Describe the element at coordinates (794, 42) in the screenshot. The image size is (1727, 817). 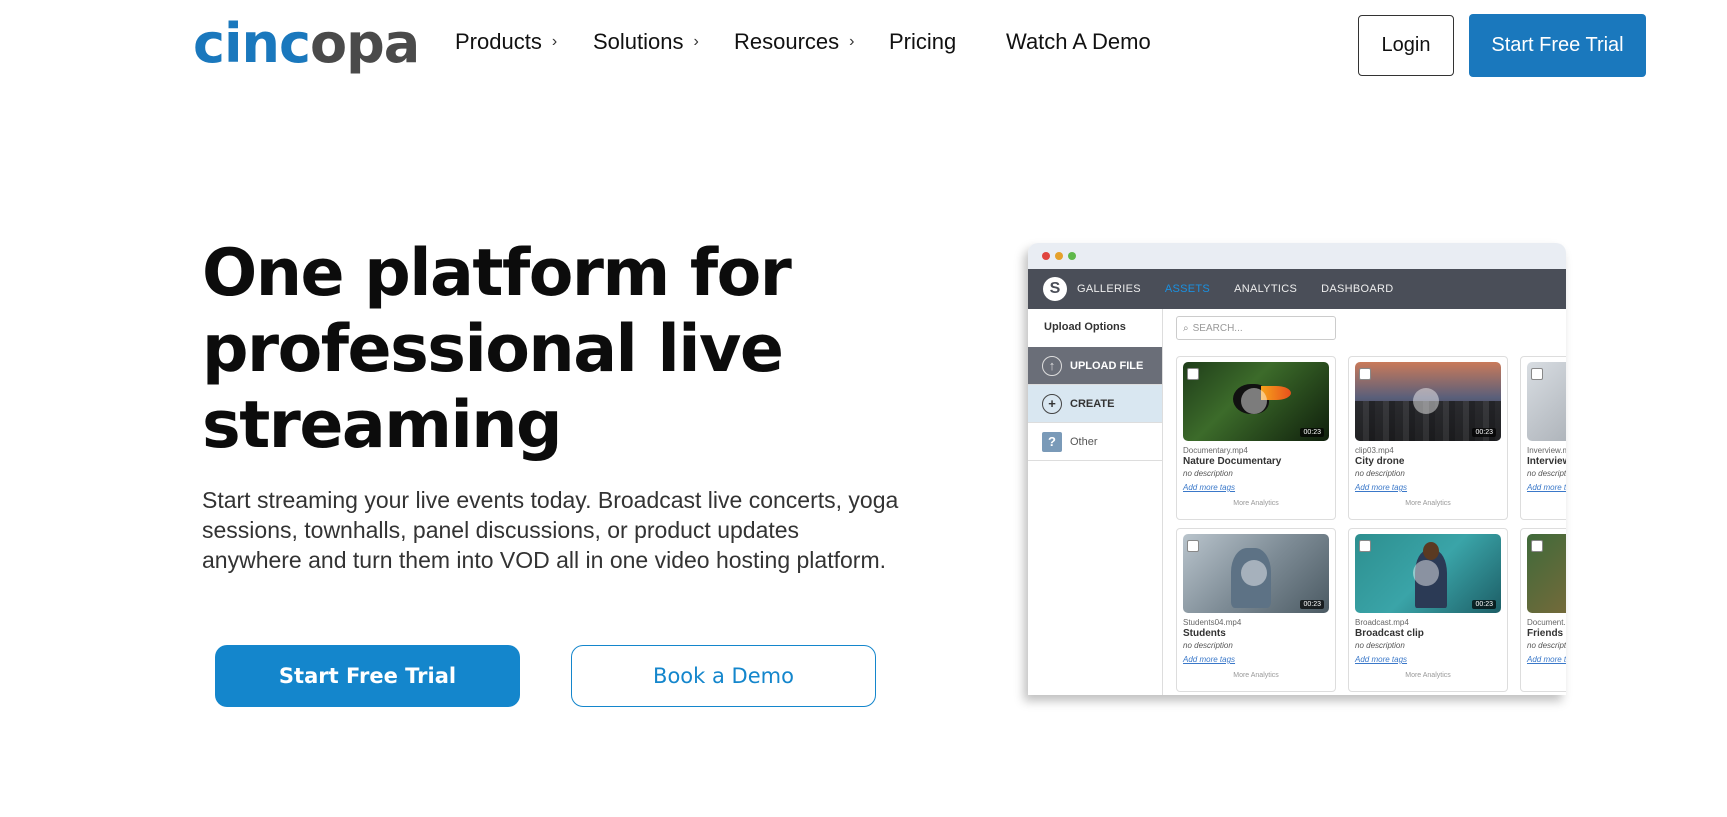
I see `nav-resources: Resources ›` at that location.